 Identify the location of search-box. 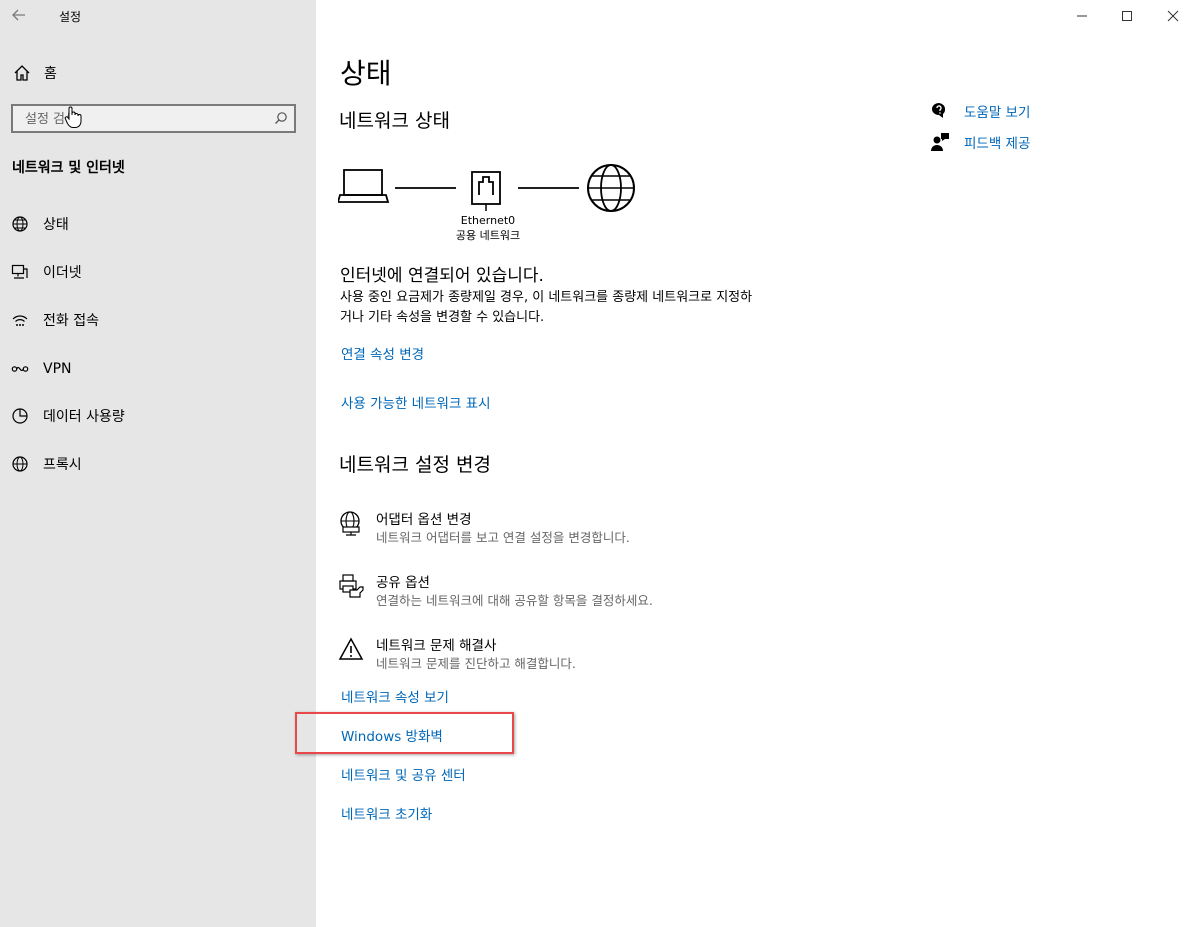
(153, 118).